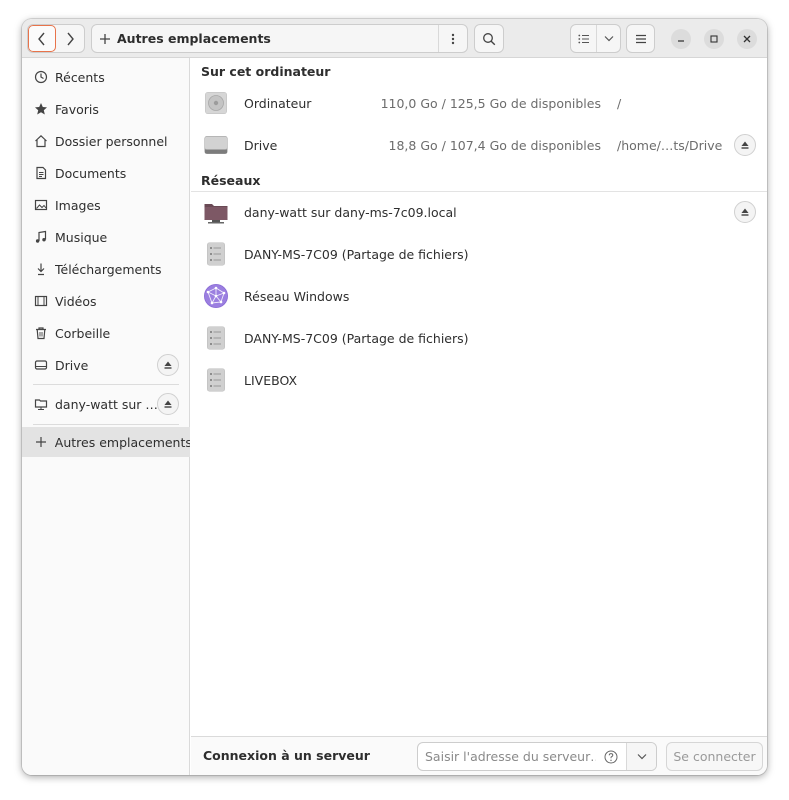 Image resolution: width=789 pixels, height=800 pixels. What do you see at coordinates (278, 103) in the screenshot?
I see `location-name: Ordinateur` at bounding box center [278, 103].